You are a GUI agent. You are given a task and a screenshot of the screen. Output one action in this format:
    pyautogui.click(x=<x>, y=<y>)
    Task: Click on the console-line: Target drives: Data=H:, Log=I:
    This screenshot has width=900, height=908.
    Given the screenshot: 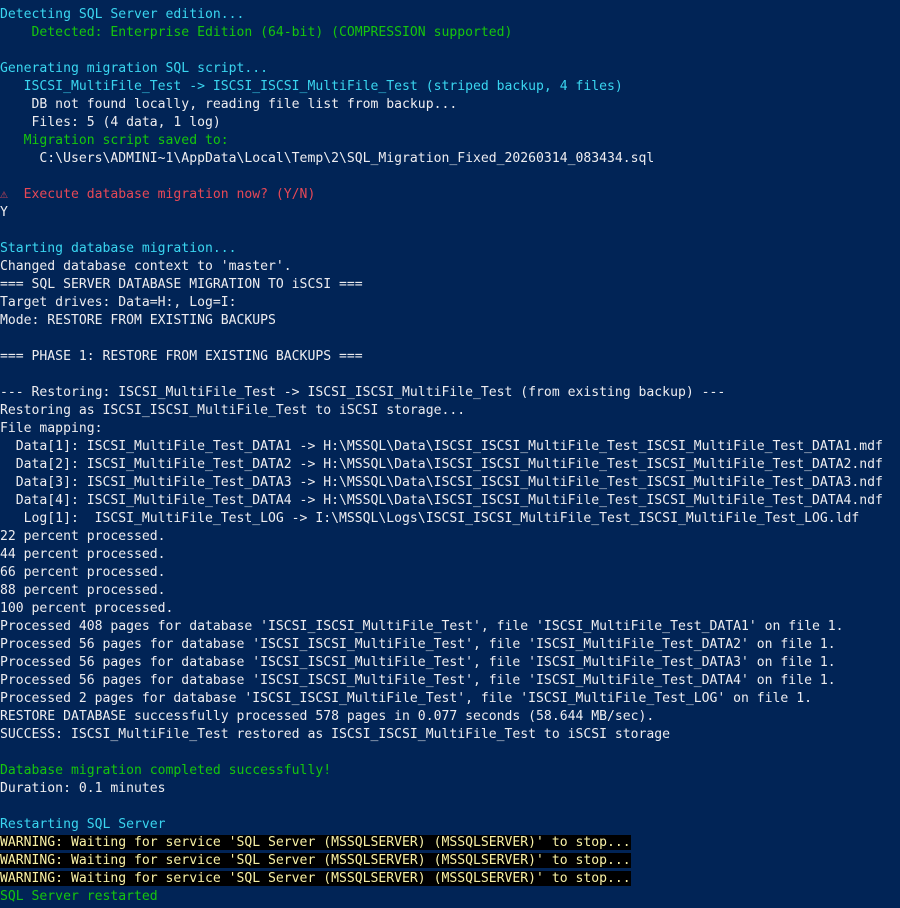 What is the action you would take?
    pyautogui.click(x=450, y=303)
    